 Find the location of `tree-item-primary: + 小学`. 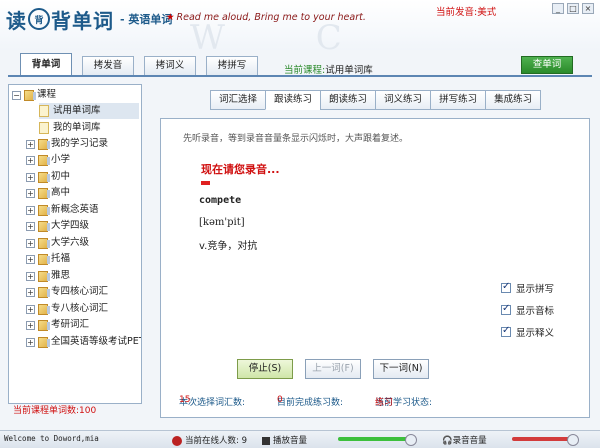

tree-item-primary: + 小学 is located at coordinates (48, 160).